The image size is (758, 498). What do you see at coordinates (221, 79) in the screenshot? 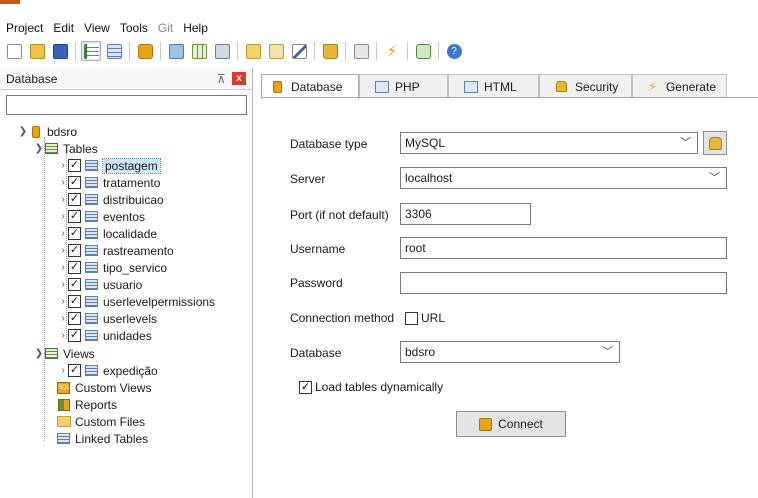
I see `pin-icon: ⊼` at bounding box center [221, 79].